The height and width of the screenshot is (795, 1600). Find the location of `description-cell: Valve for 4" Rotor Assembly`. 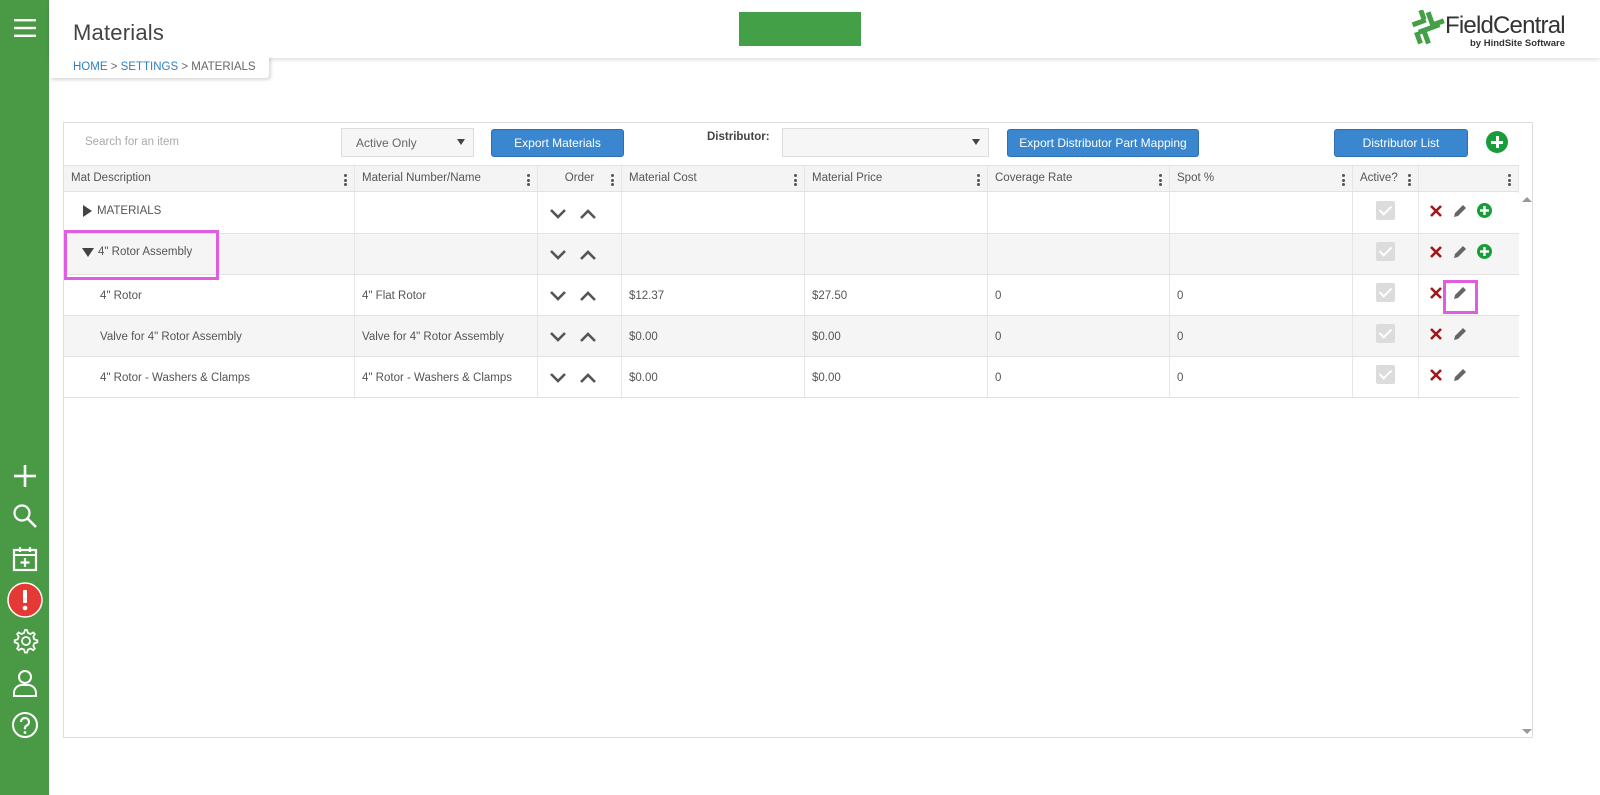

description-cell: Valve for 4" Rotor Assembly is located at coordinates (209, 336).